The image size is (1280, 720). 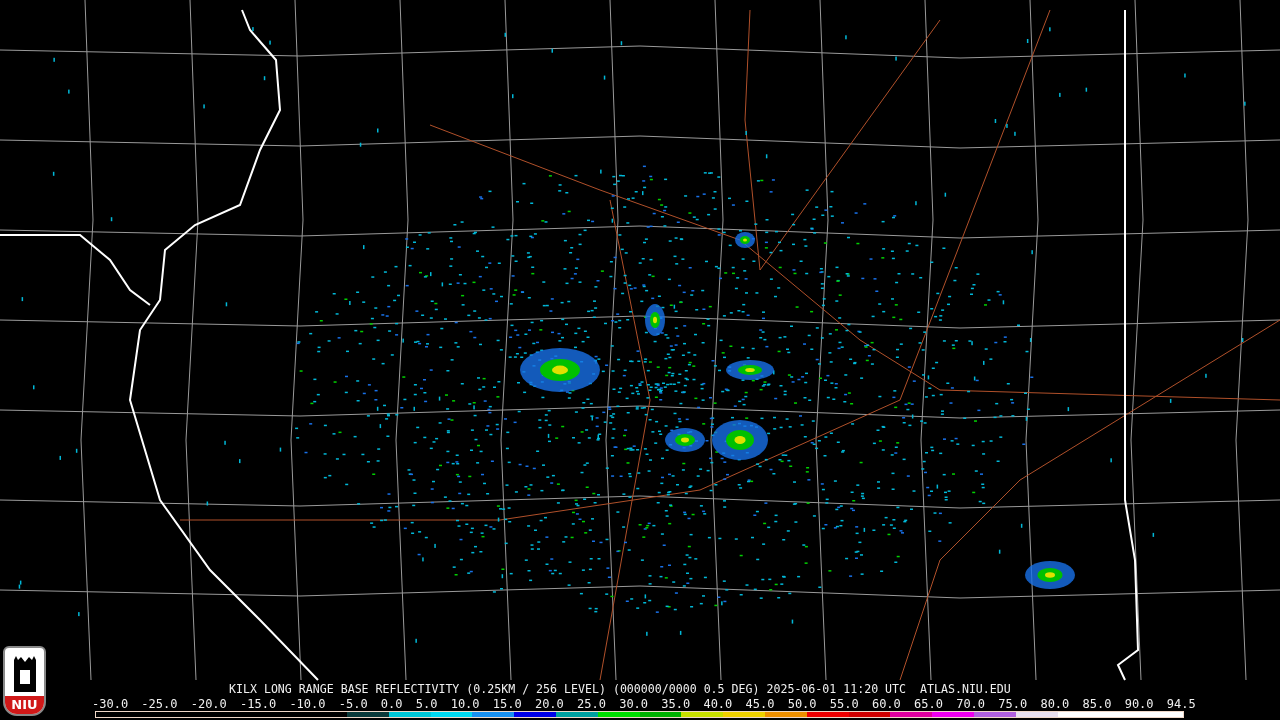 What do you see at coordinates (208, 704) in the screenshot?
I see `scale-label: -20.0` at bounding box center [208, 704].